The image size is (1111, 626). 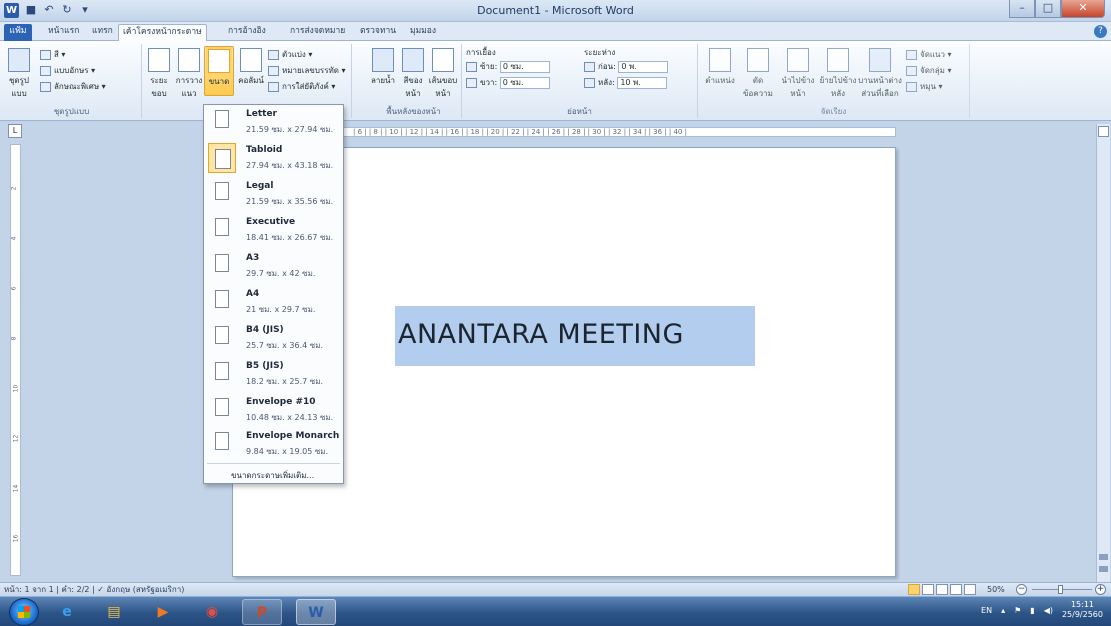 What do you see at coordinates (600, 52) in the screenshot?
I see `spacing-heading: ระยะห่าง` at bounding box center [600, 52].